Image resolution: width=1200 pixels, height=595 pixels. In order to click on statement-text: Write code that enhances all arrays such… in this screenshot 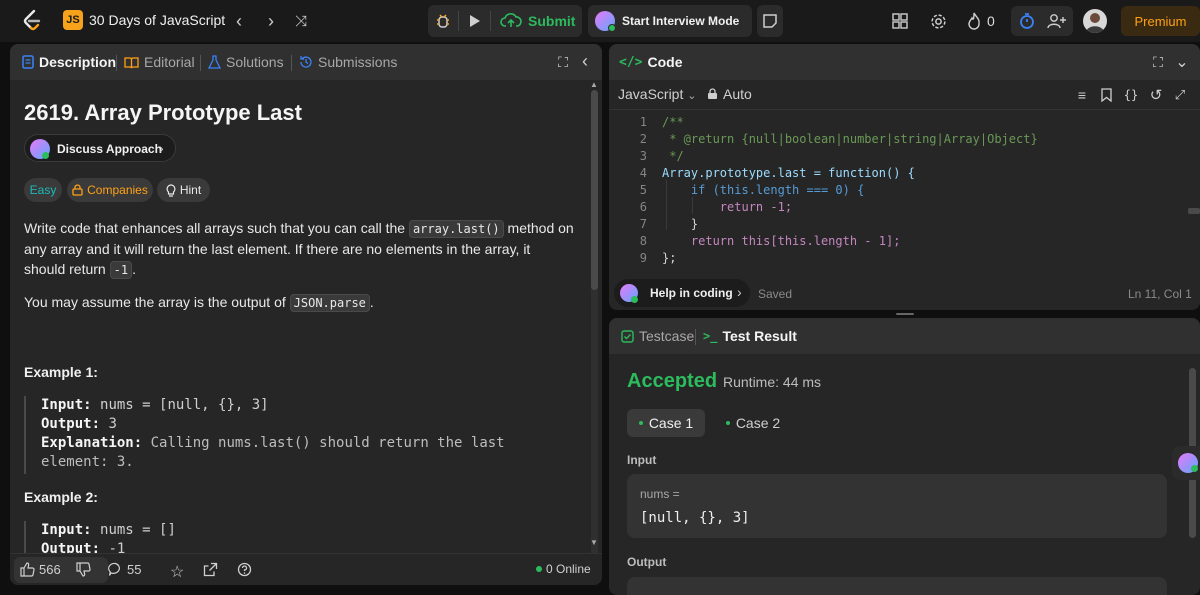, I will do `click(216, 228)`.